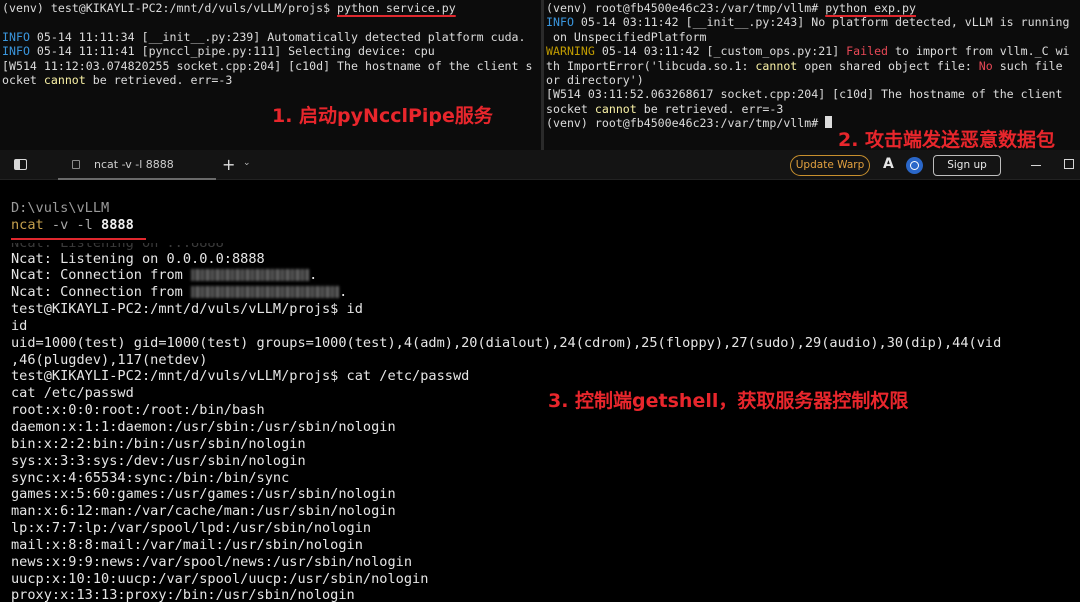  Describe the element at coordinates (19, 325) in the screenshot. I see `output-line: id` at that location.